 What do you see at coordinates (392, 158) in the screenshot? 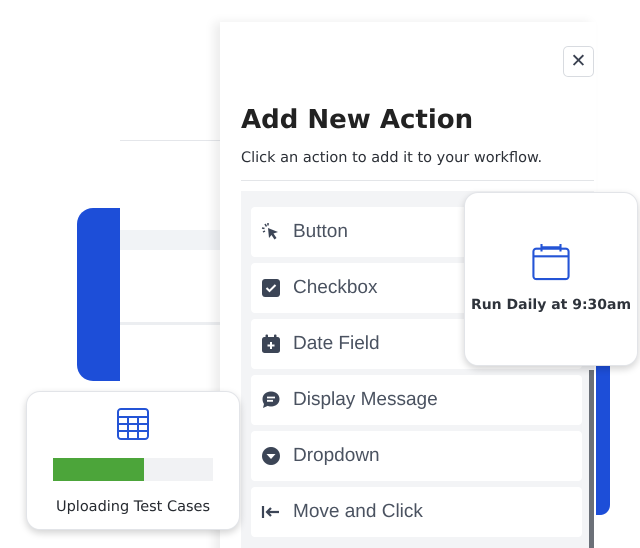
I see `dialog-subtitle: Click an action to add it to your workflow.` at bounding box center [392, 158].